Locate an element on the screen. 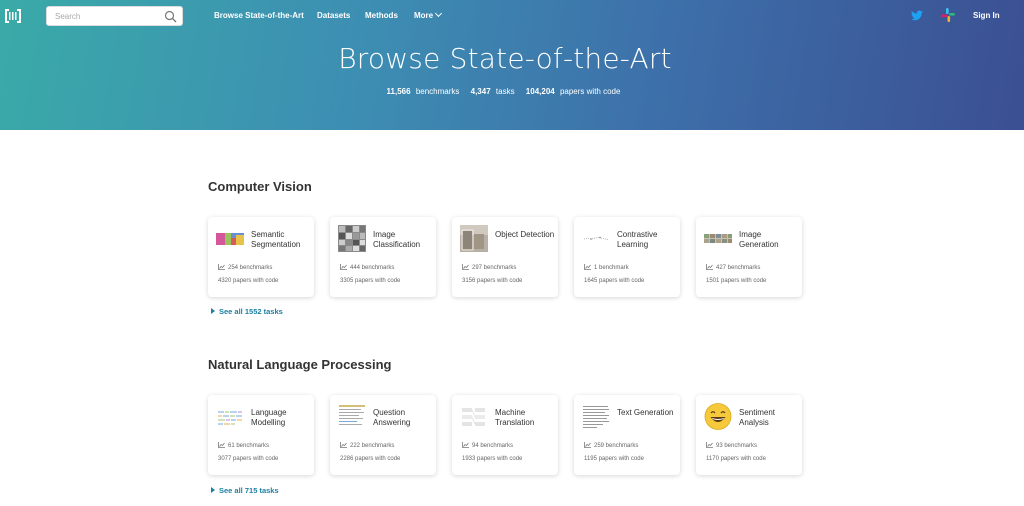  benchmarks-text: 93 benchmarks is located at coordinates (737, 446).